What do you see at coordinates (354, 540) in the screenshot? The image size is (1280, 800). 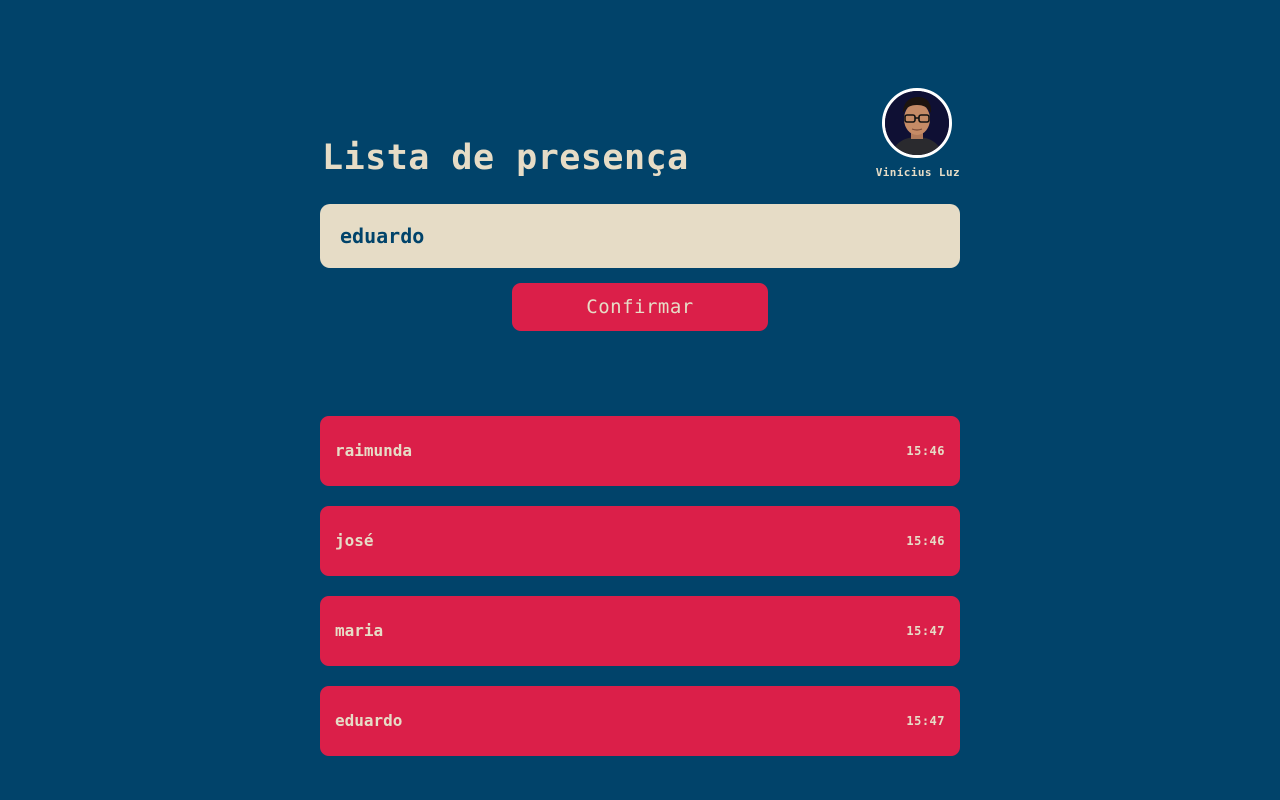 I see `student-name: josé` at bounding box center [354, 540].